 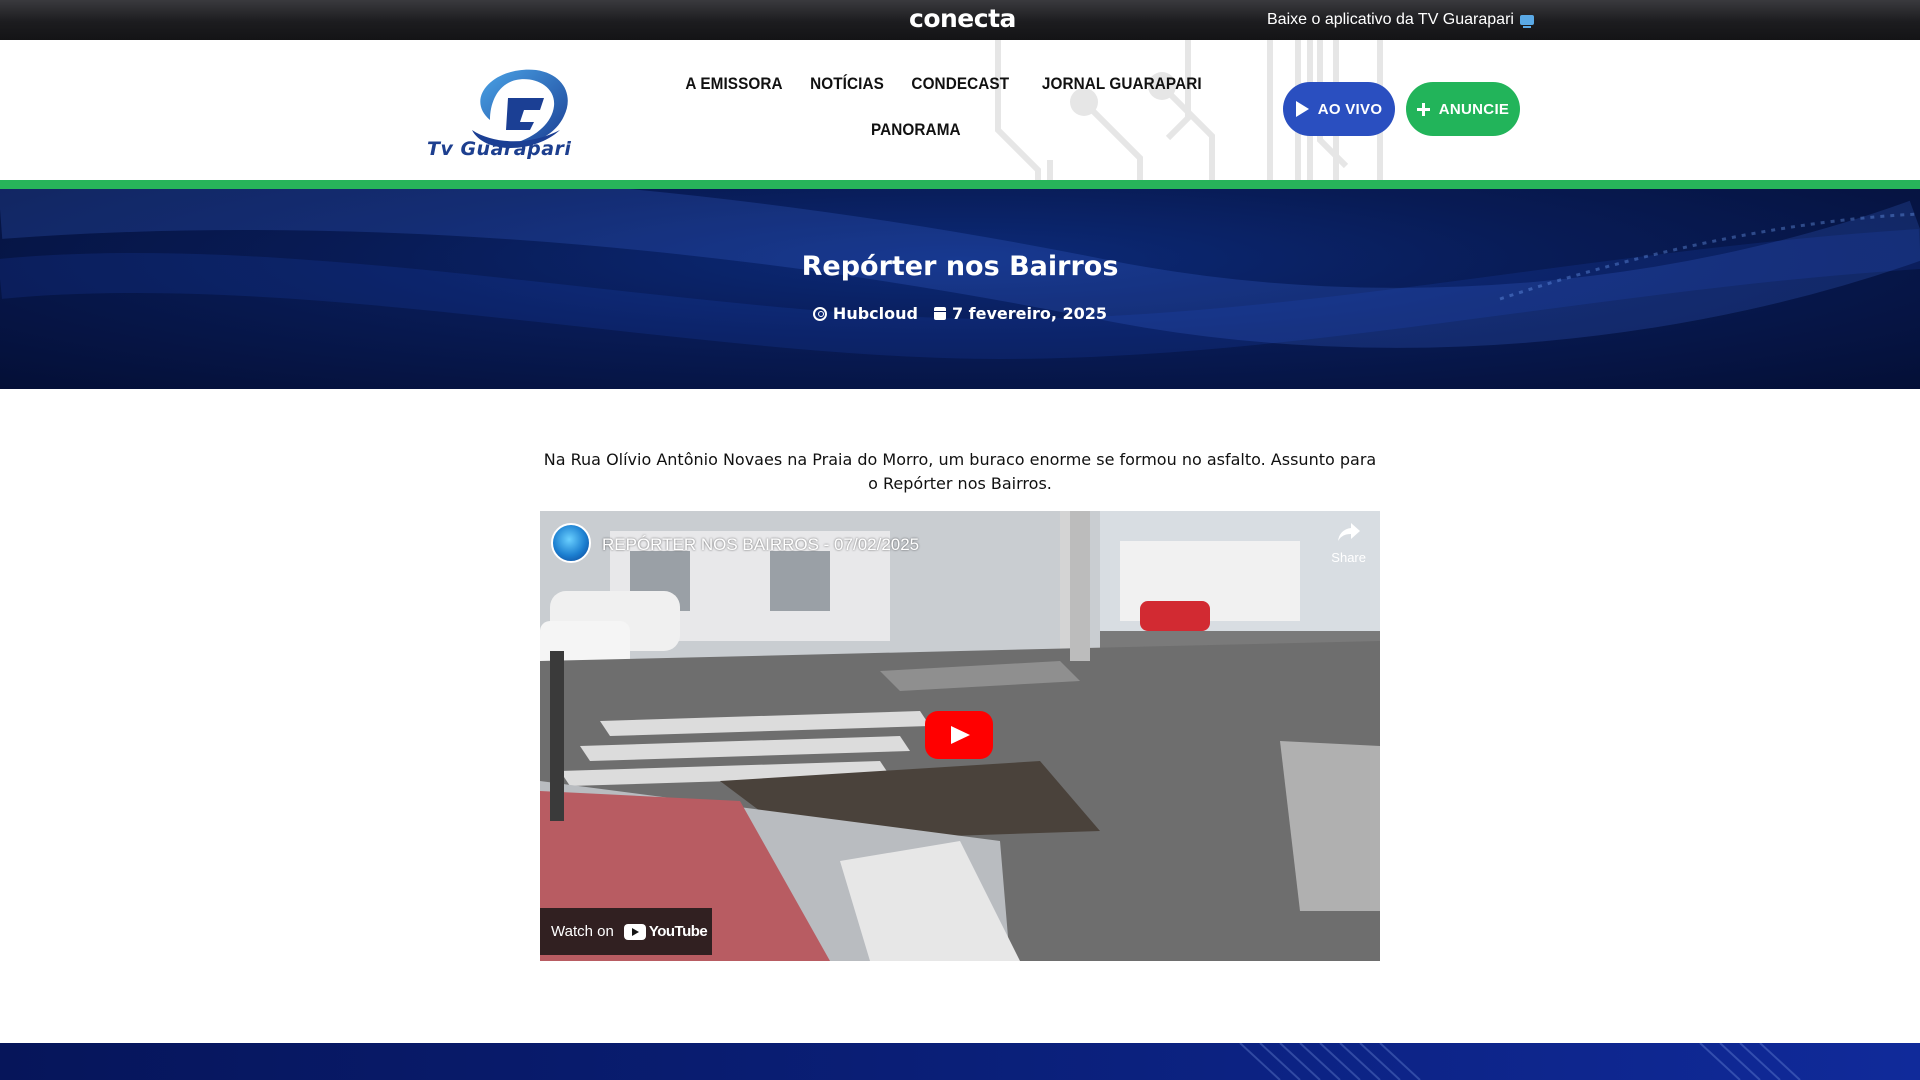 I want to click on nav-noticias: NOTÍCIAS, so click(x=847, y=84).